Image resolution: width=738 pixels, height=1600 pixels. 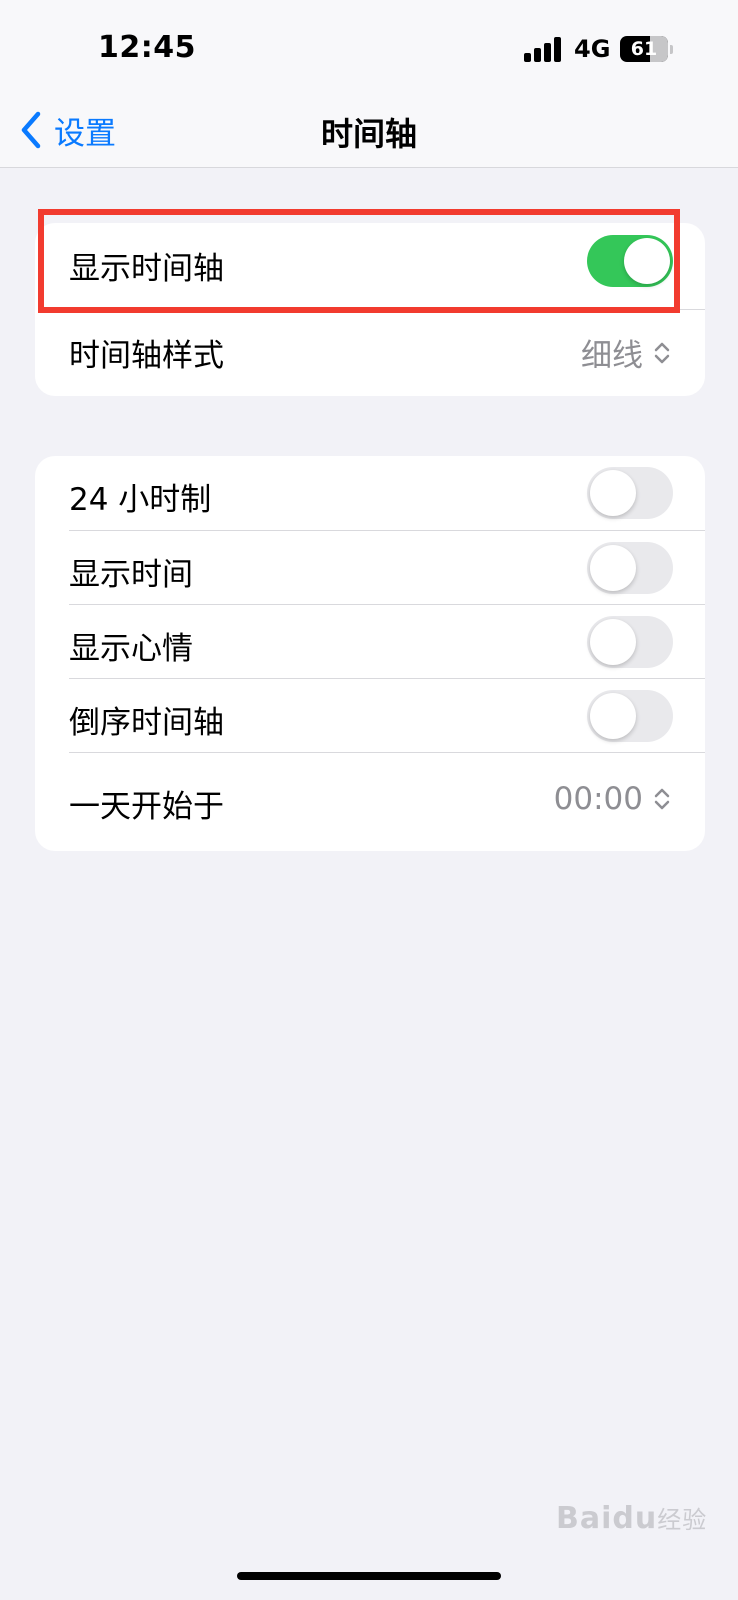 I want to click on status-time: 12:45, so click(x=147, y=47).